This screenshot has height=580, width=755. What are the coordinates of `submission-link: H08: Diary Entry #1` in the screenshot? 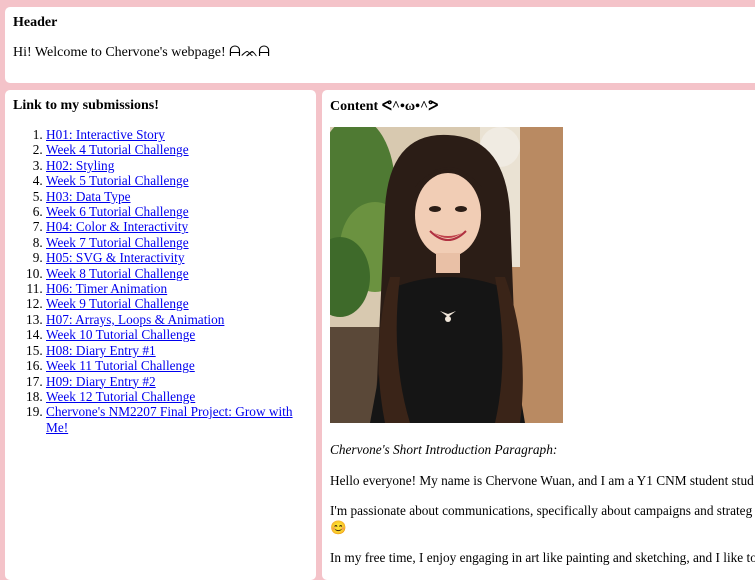 It's located at (101, 350).